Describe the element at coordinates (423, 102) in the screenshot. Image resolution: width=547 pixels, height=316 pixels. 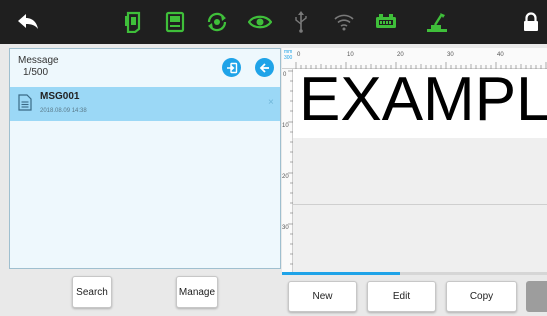
I see `canvas-text-object: EXAMPLE` at that location.